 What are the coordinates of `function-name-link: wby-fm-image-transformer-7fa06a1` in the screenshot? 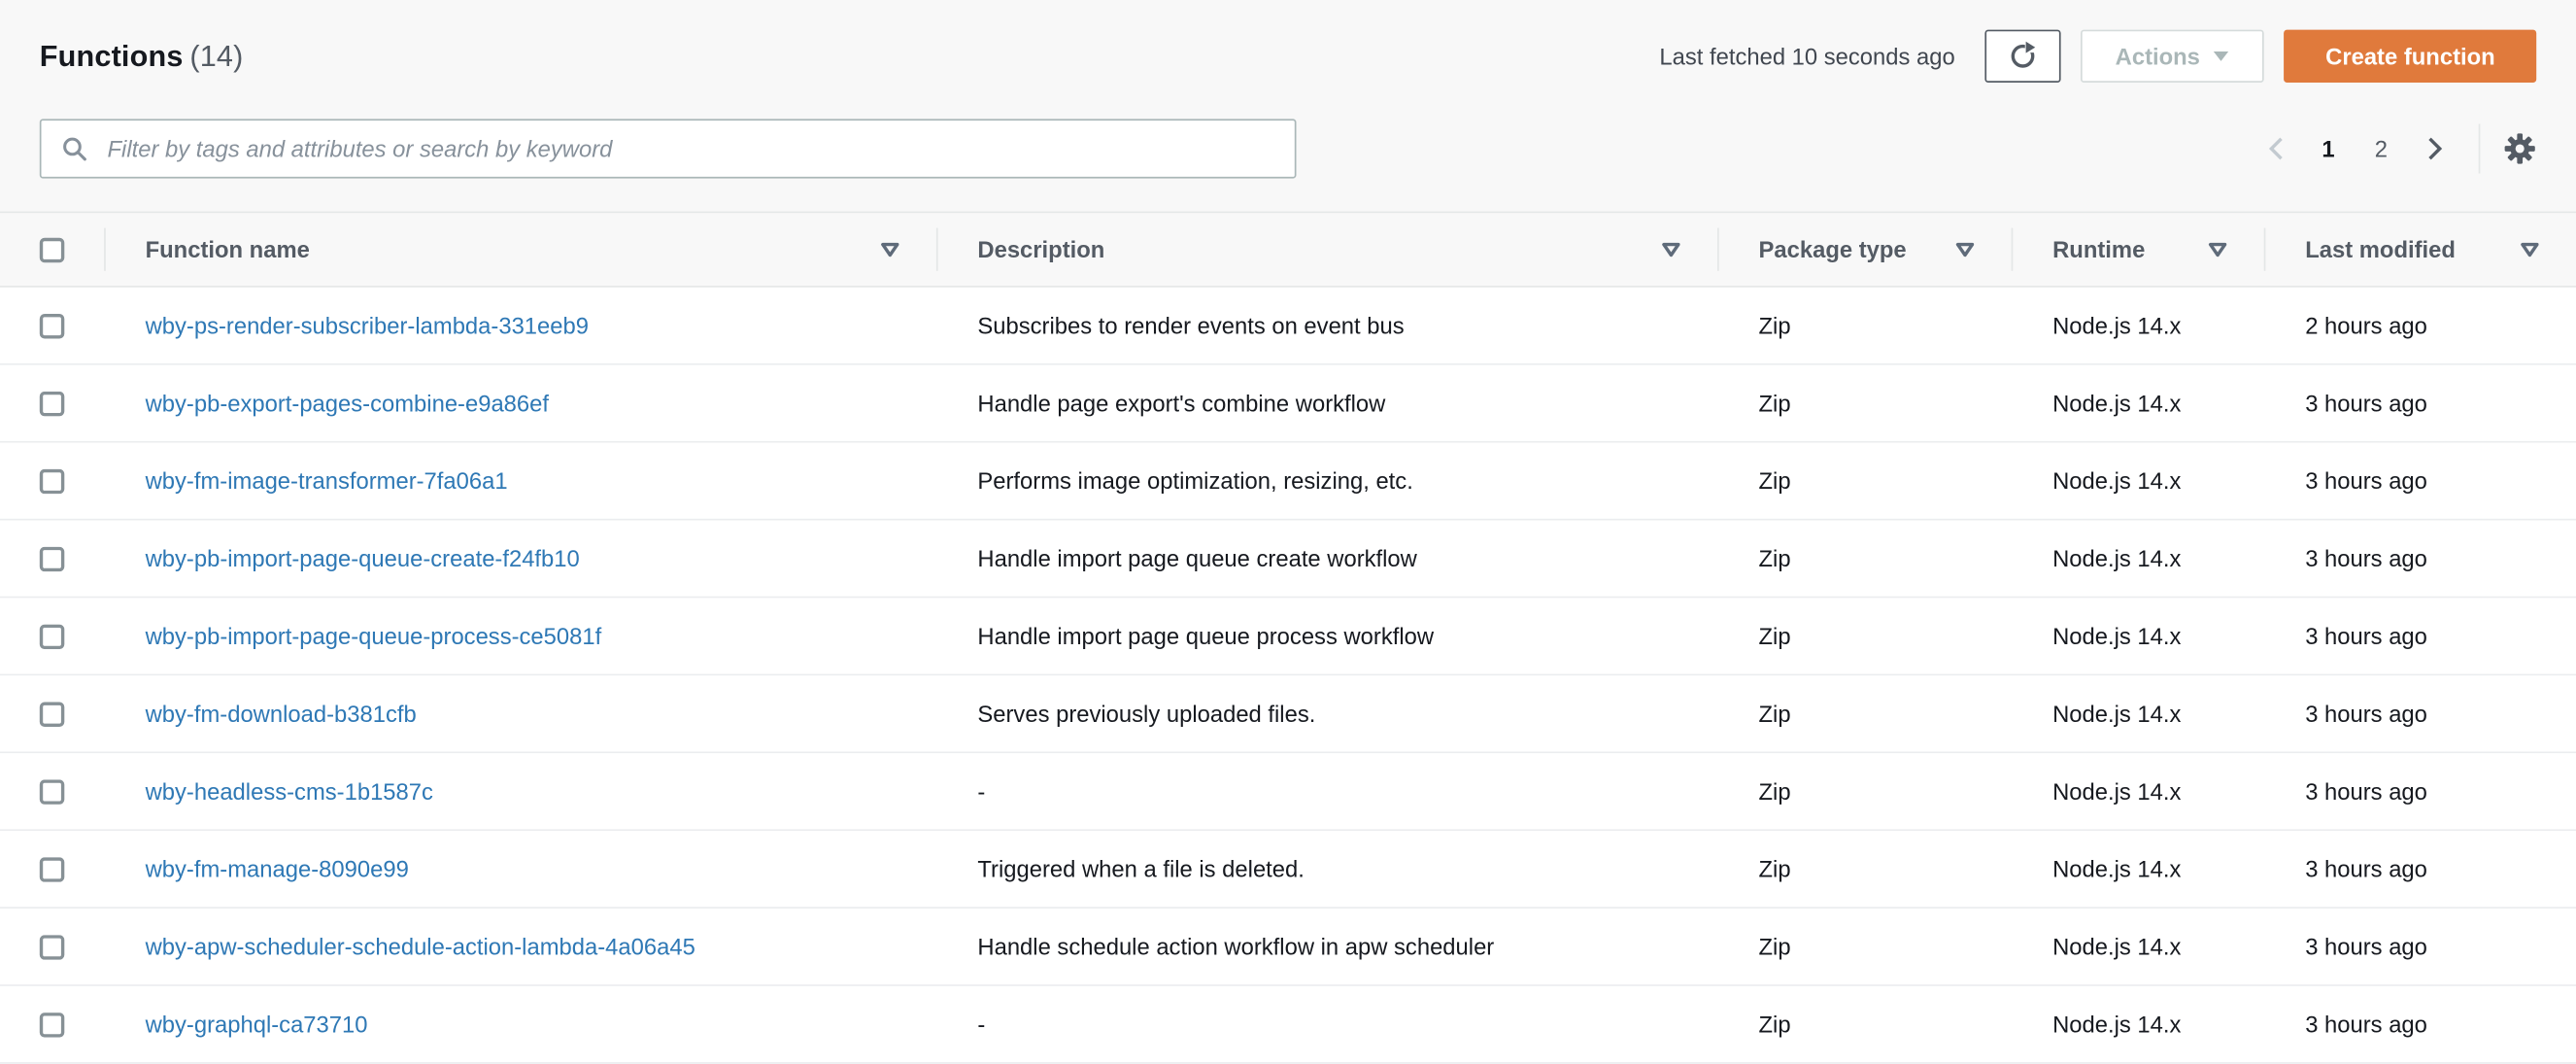 It's located at (327, 480).